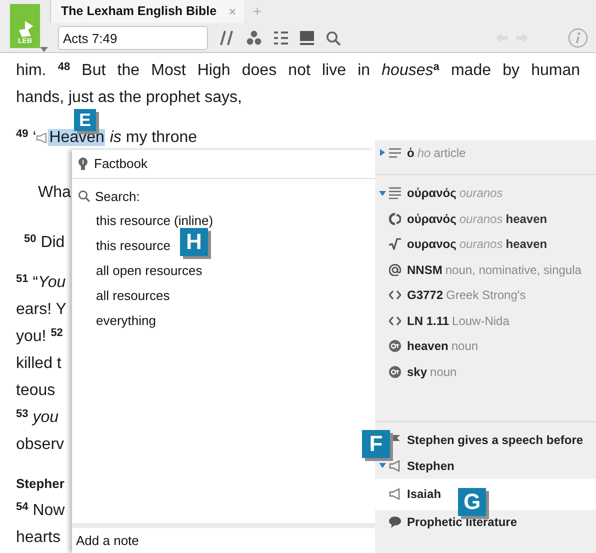  Describe the element at coordinates (41, 310) in the screenshot. I see `verse-text: ears! Y` at that location.